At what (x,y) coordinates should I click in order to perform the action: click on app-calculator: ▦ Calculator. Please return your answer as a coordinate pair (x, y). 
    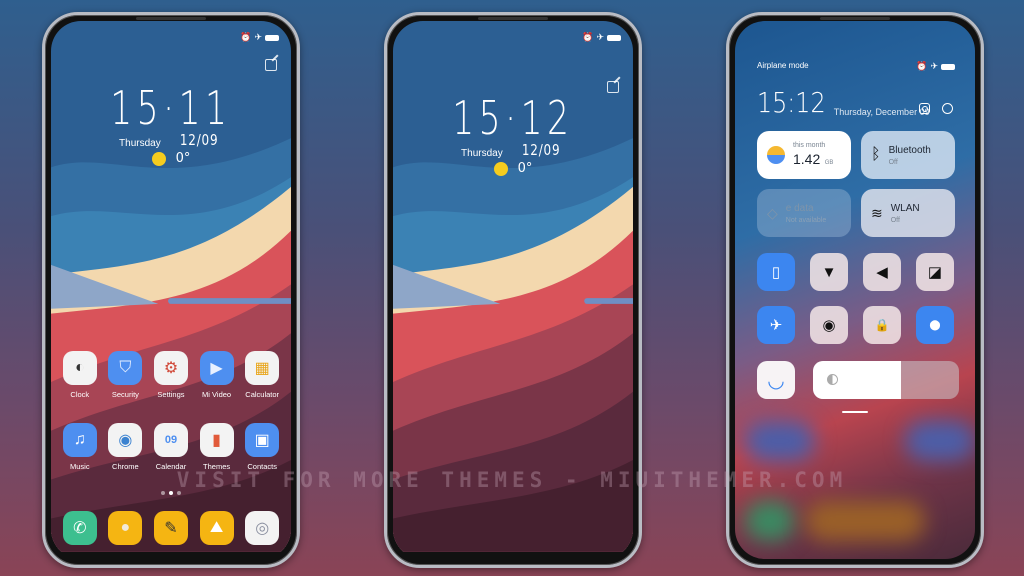
    Looking at the image, I should click on (262, 375).